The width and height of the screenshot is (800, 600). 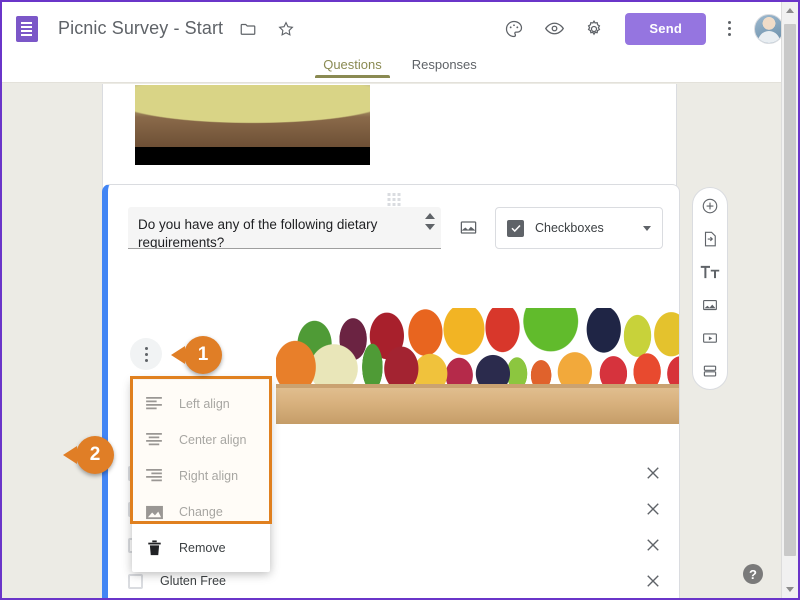 What do you see at coordinates (515, 228) in the screenshot?
I see `checkbox-icon` at bounding box center [515, 228].